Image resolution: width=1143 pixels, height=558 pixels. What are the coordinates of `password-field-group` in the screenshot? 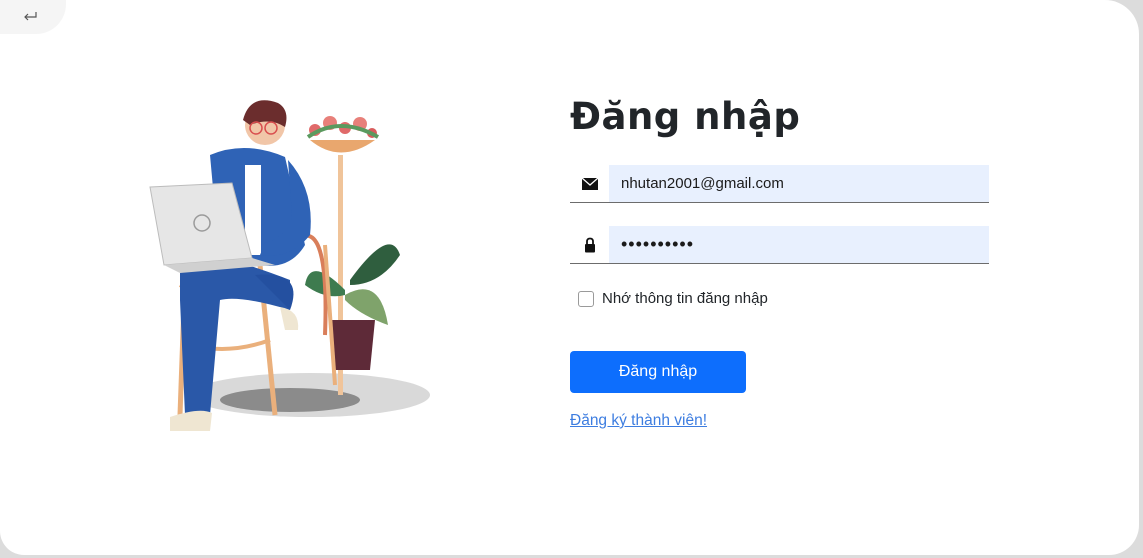 It's located at (779, 245).